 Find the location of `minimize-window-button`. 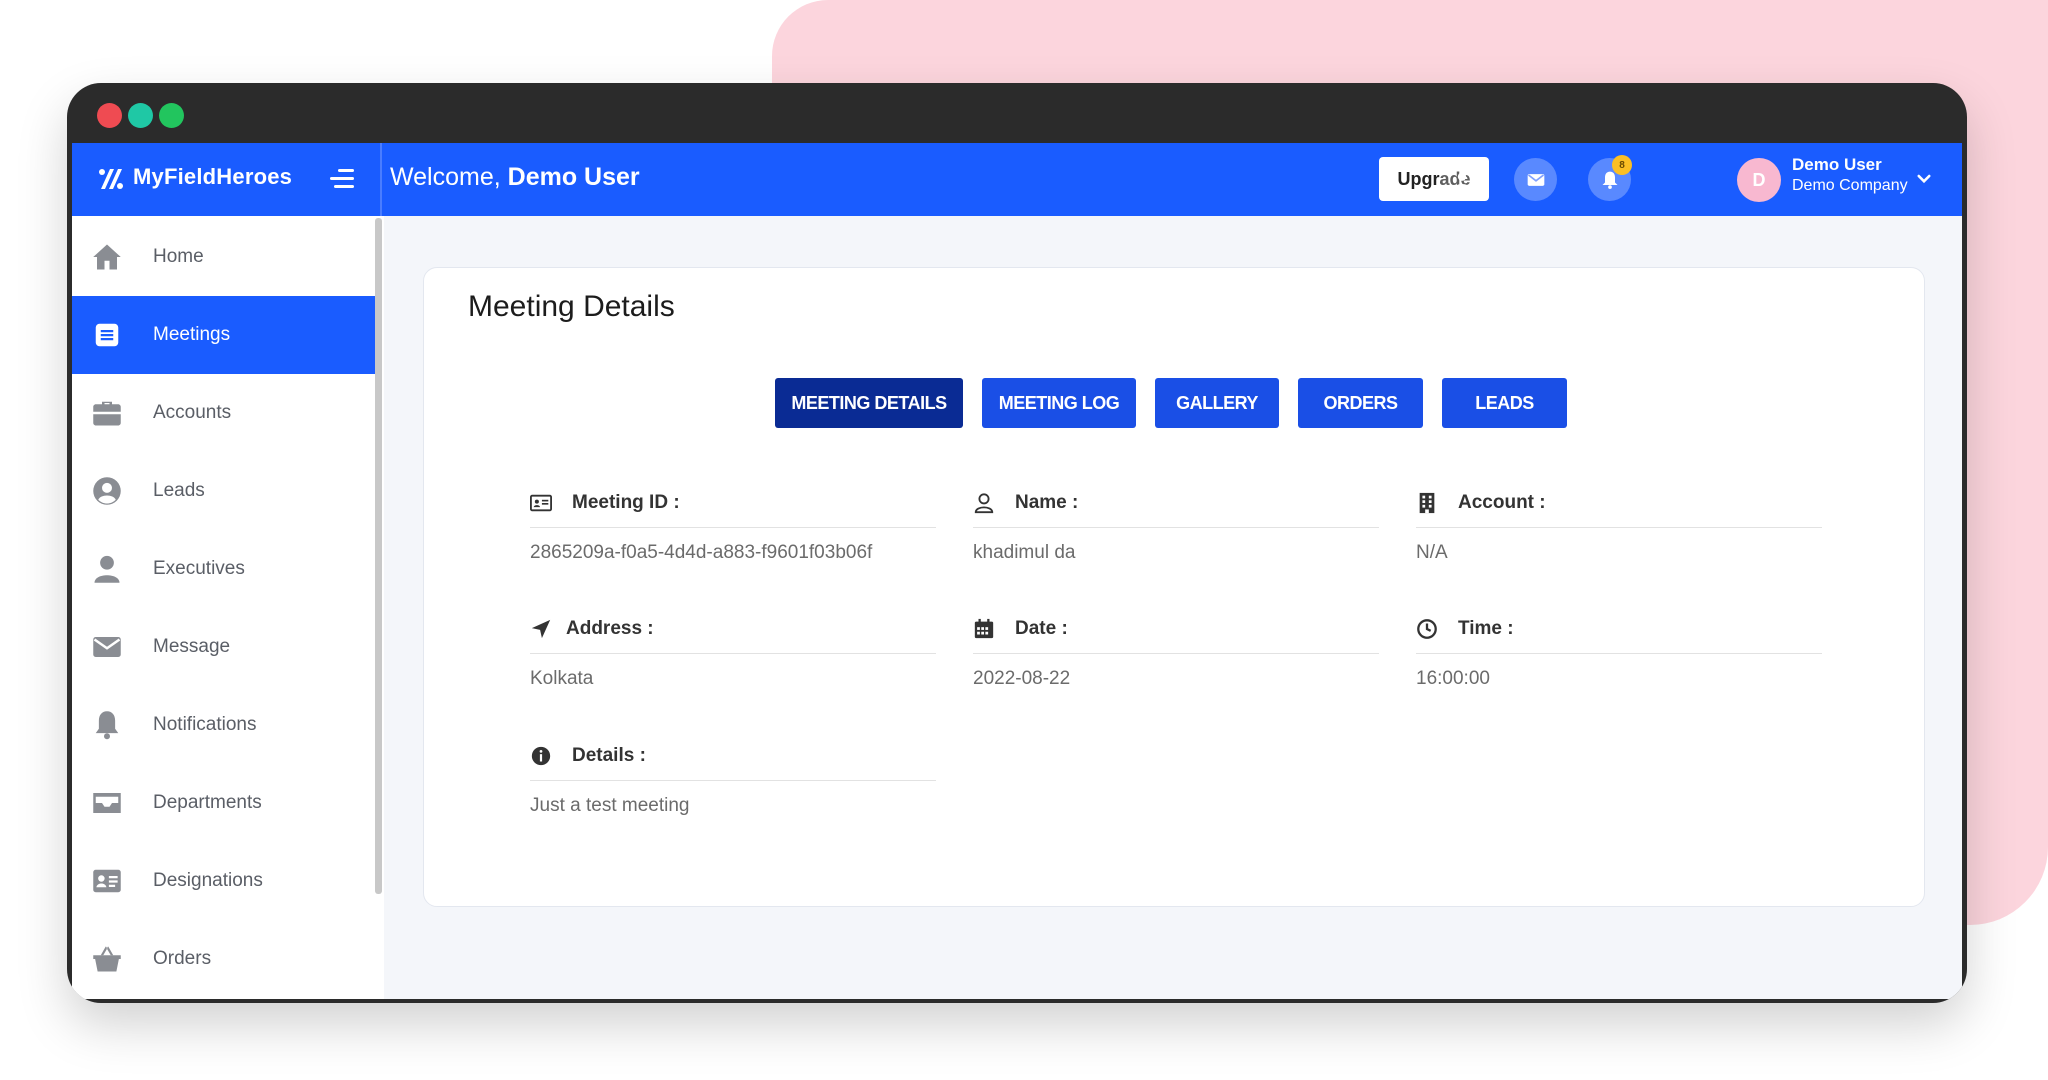

minimize-window-button is located at coordinates (140, 115).